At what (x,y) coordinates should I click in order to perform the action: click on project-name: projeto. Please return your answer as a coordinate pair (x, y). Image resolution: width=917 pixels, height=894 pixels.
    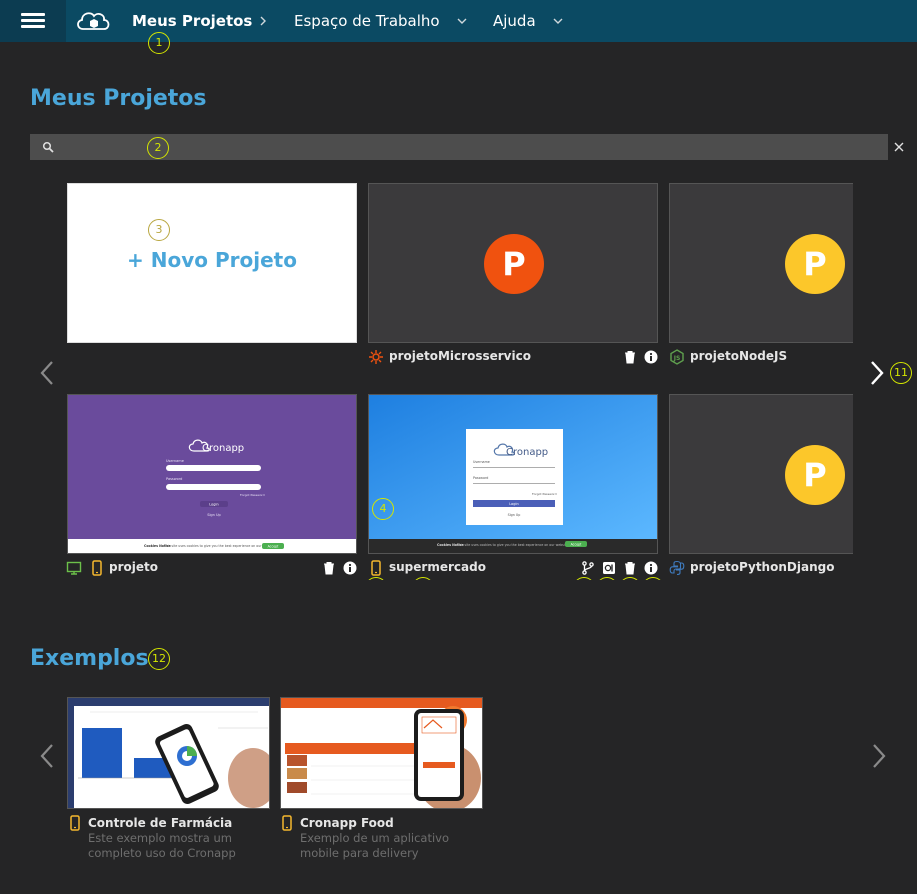
    Looking at the image, I should click on (133, 567).